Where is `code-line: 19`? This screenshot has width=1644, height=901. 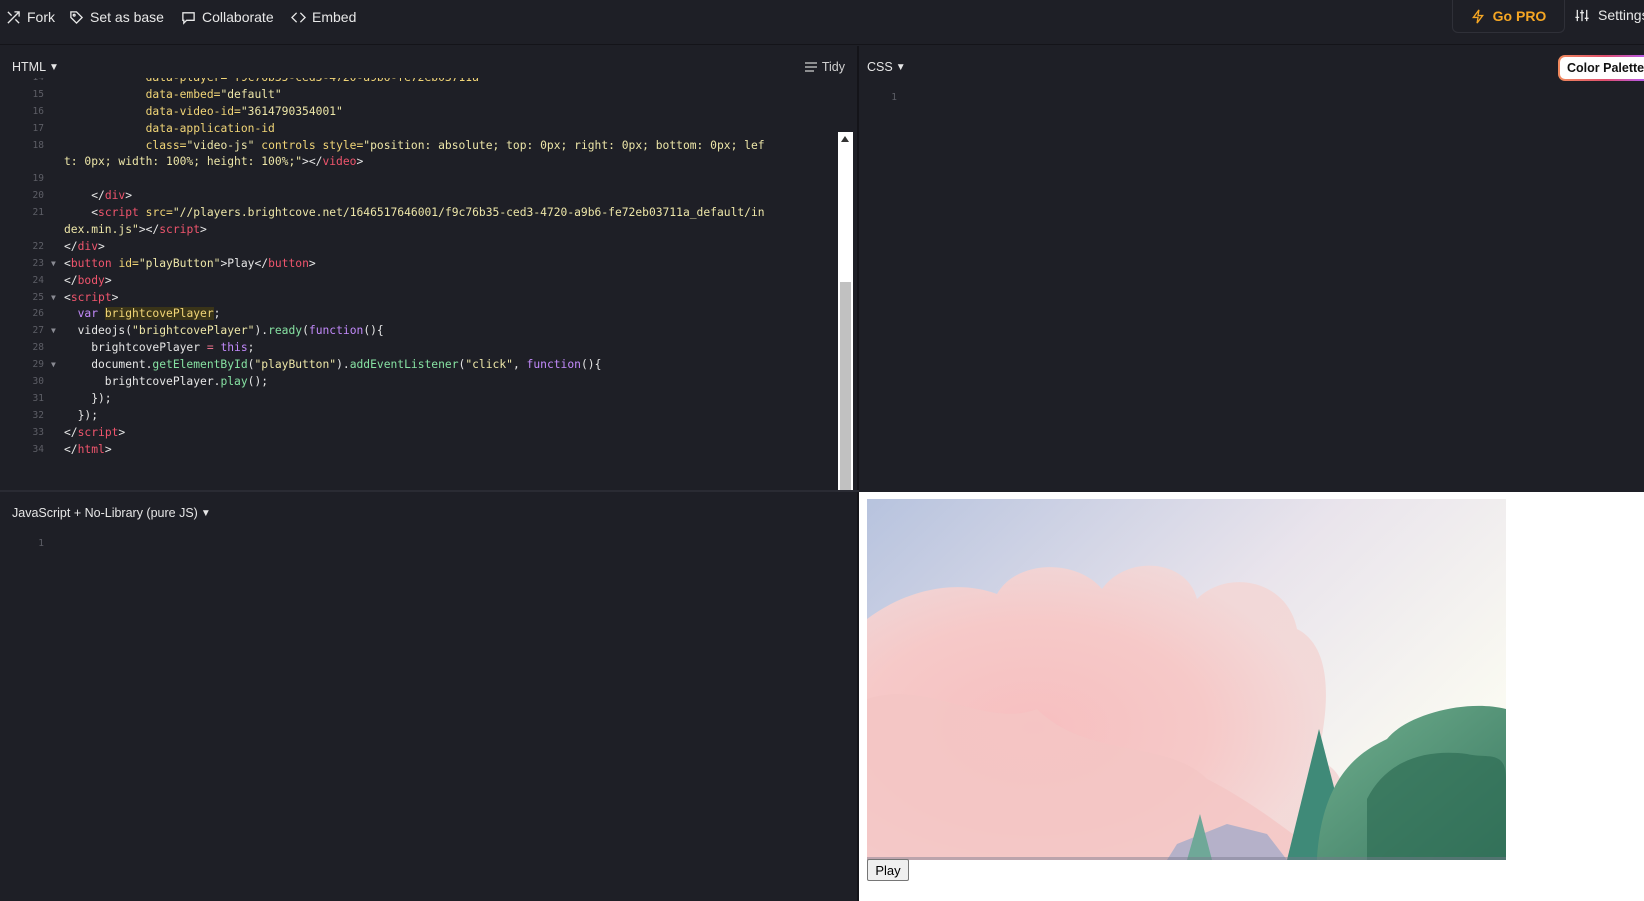 code-line: 19 is located at coordinates (419, 179).